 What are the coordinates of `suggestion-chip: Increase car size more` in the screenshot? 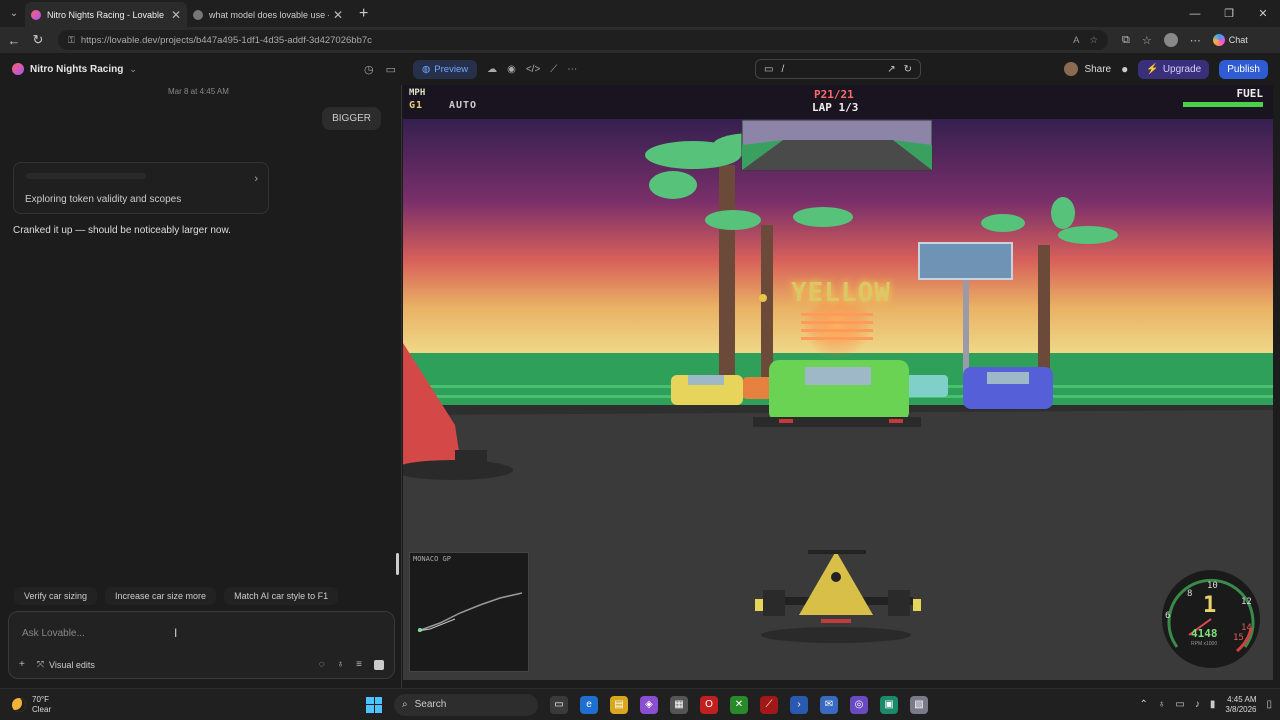 It's located at (161, 596).